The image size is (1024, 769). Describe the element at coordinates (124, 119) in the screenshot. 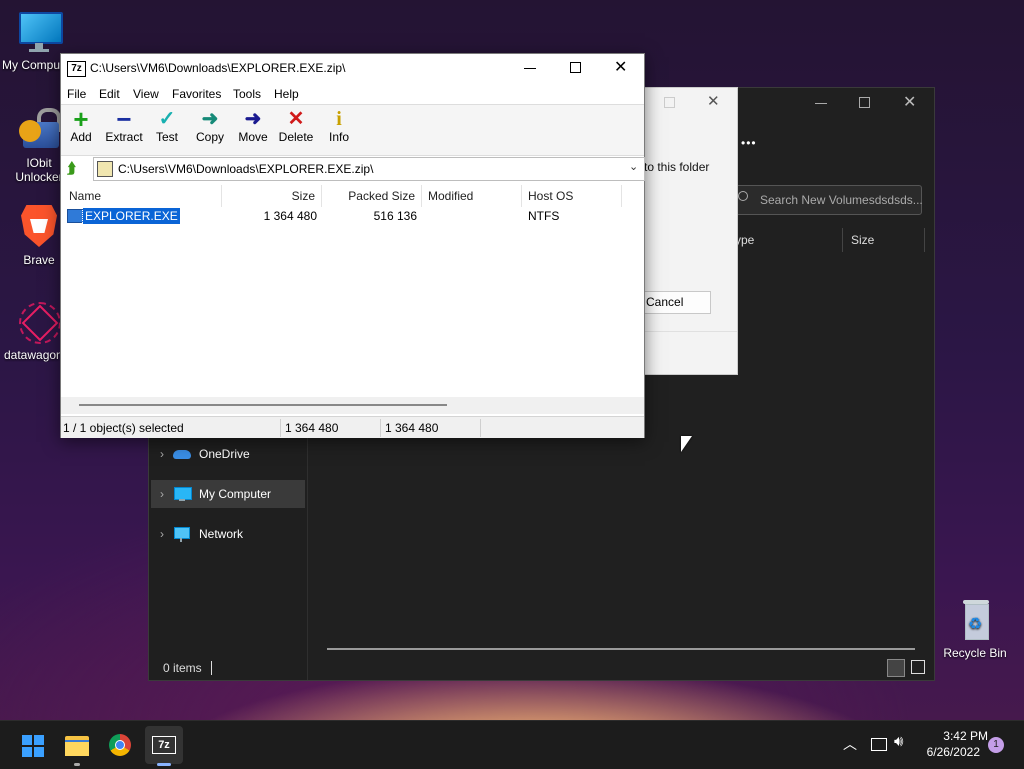

I see `extract-icon: −` at that location.